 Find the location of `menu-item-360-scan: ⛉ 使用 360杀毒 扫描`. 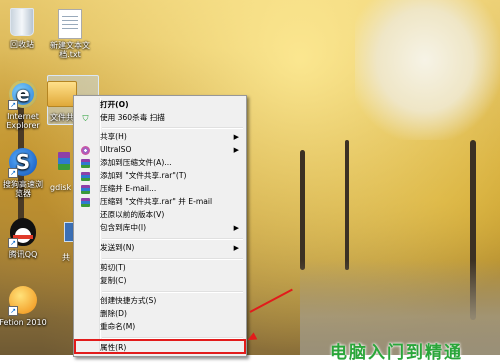

menu-item-360-scan: ⛉ 使用 360杀毒 扫描 is located at coordinates (160, 118).